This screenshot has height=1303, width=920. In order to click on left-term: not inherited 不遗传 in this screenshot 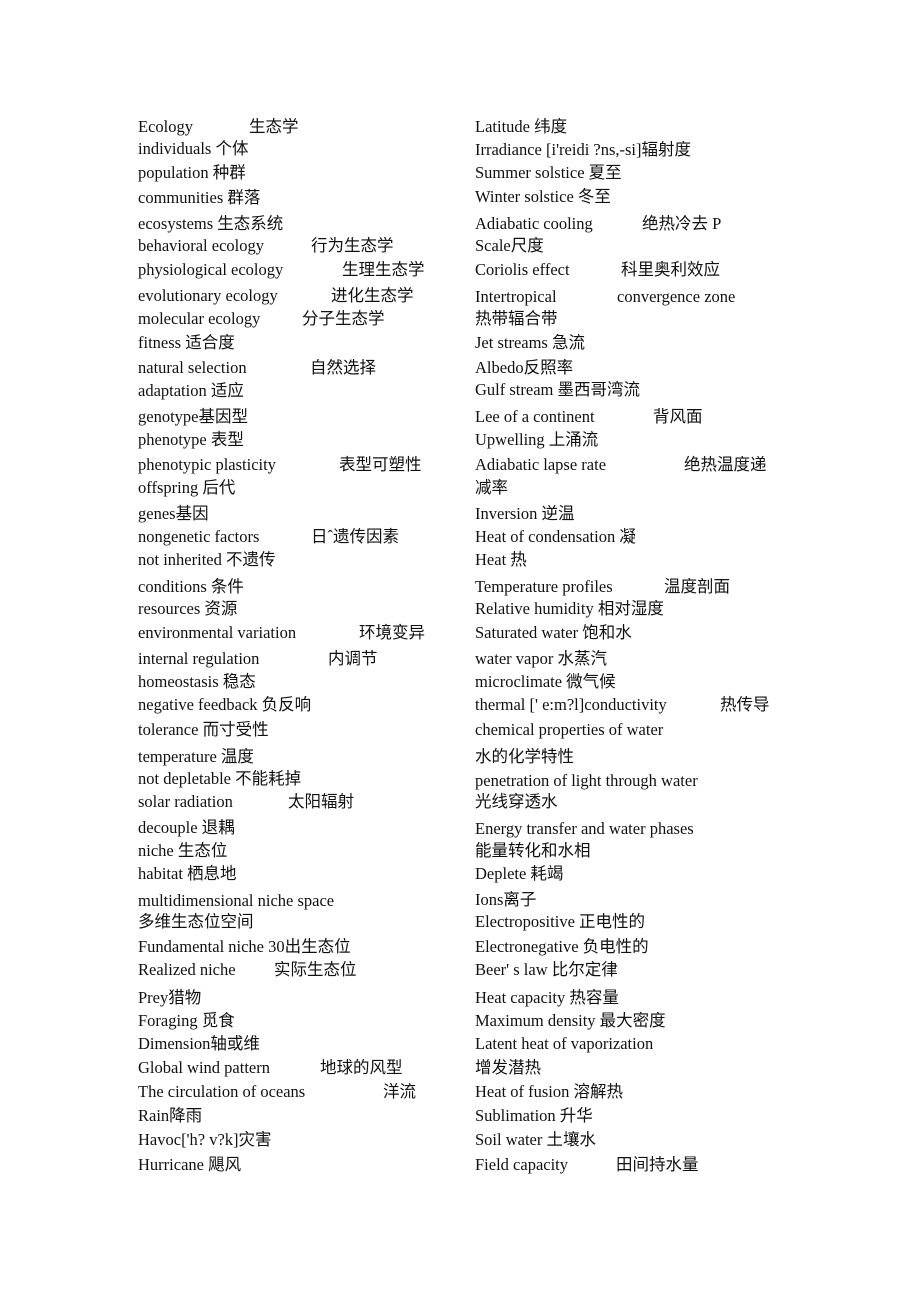, I will do `click(207, 559)`.